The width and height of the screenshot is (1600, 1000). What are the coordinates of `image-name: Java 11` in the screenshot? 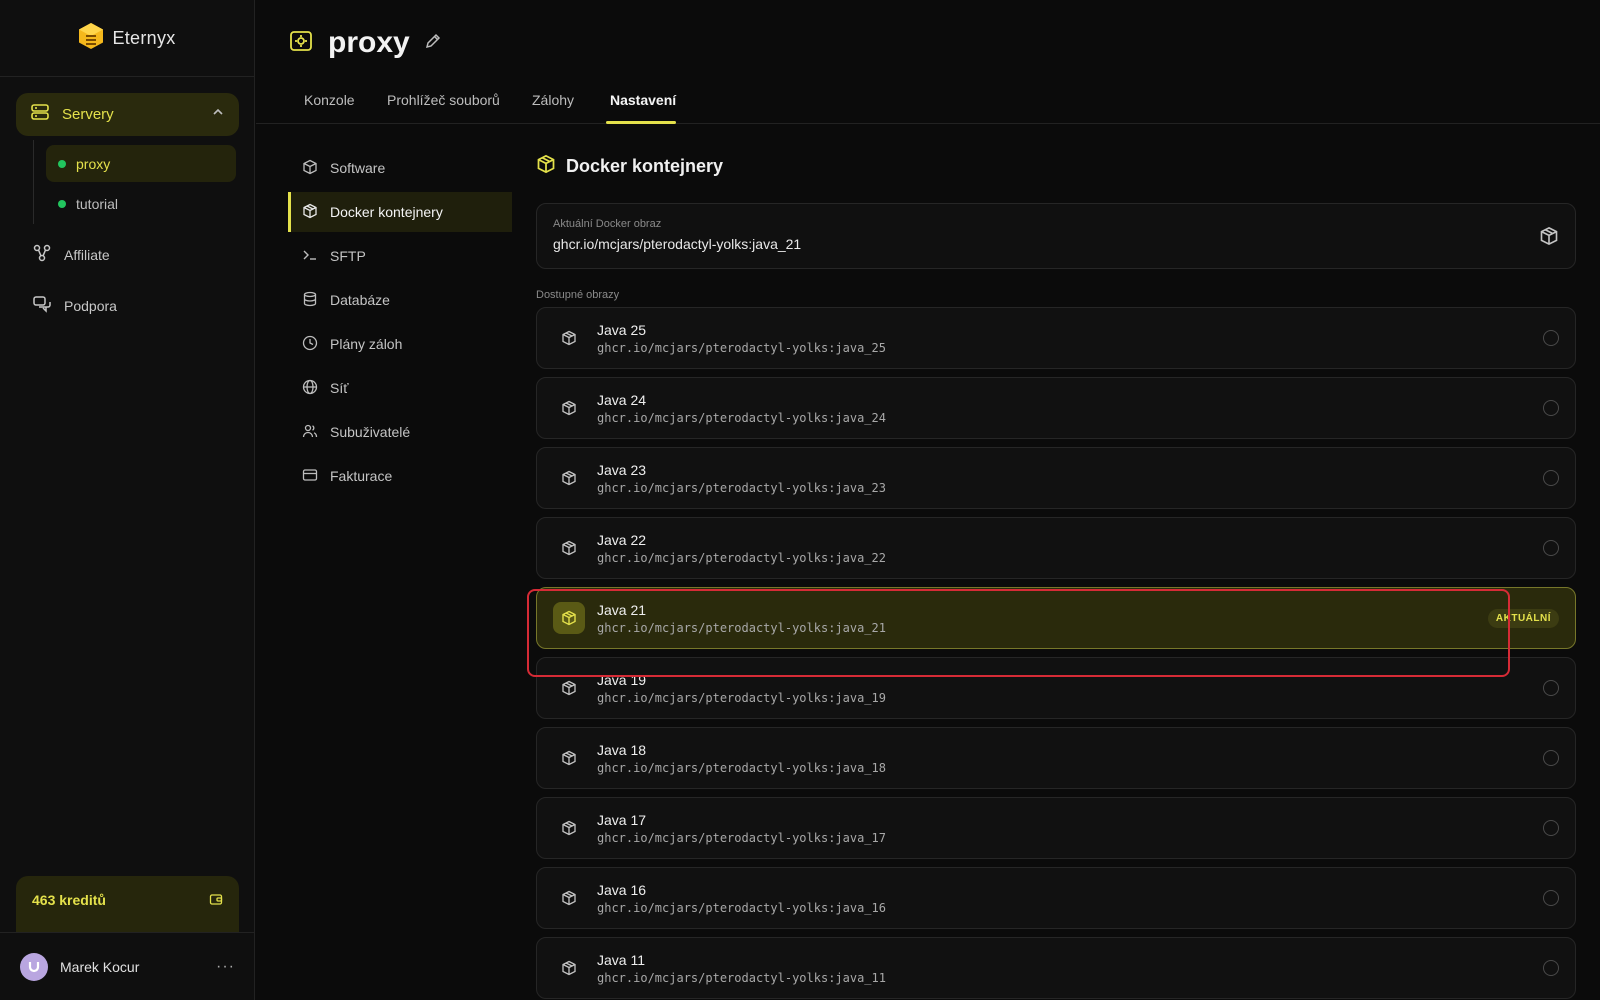 It's located at (621, 959).